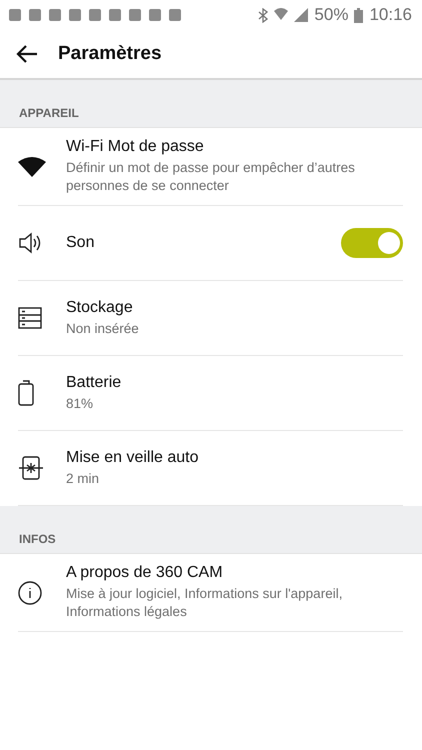 Image resolution: width=422 pixels, height=750 pixels. I want to click on section-title: APPAREIL, so click(49, 113).